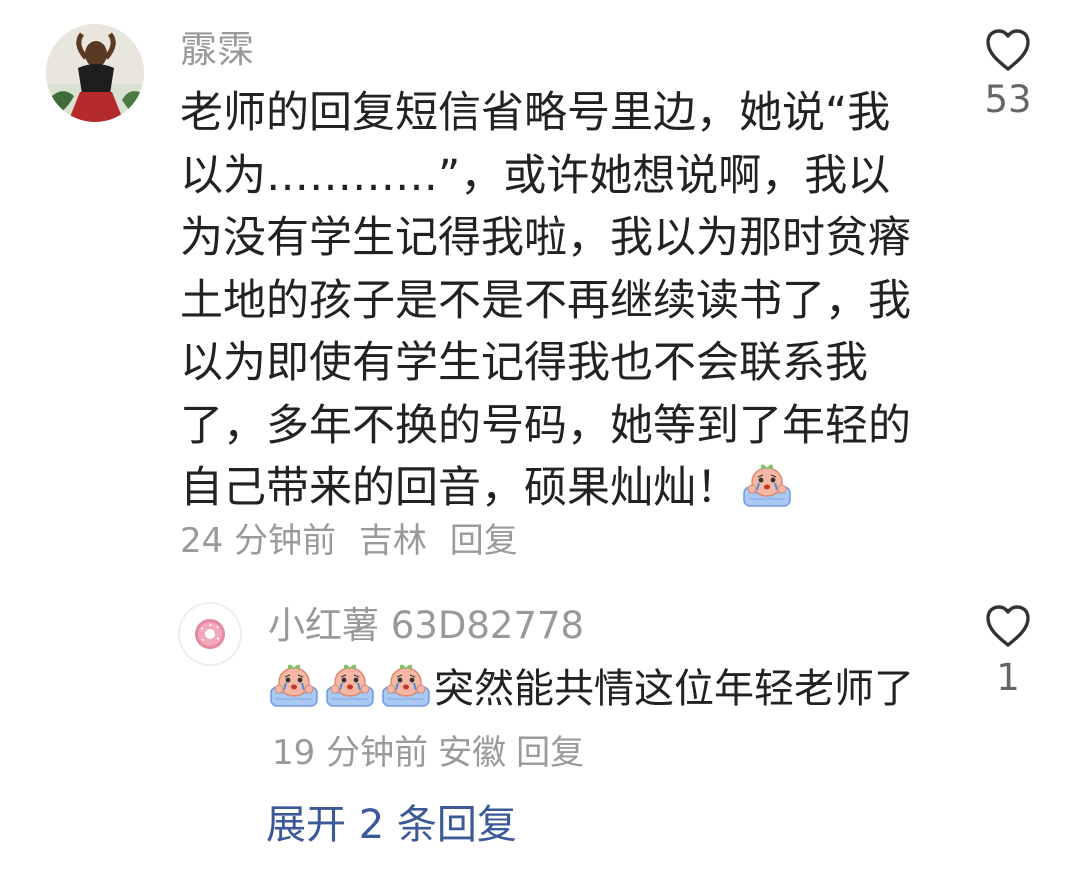 The height and width of the screenshot is (890, 1080). What do you see at coordinates (355, 541) in the screenshot?
I see `comment-meta: 24 分钟前 吉林 回复` at bounding box center [355, 541].